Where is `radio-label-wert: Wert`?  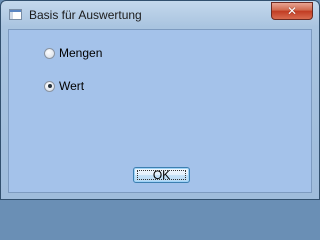
radio-label-wert: Wert is located at coordinates (72, 86).